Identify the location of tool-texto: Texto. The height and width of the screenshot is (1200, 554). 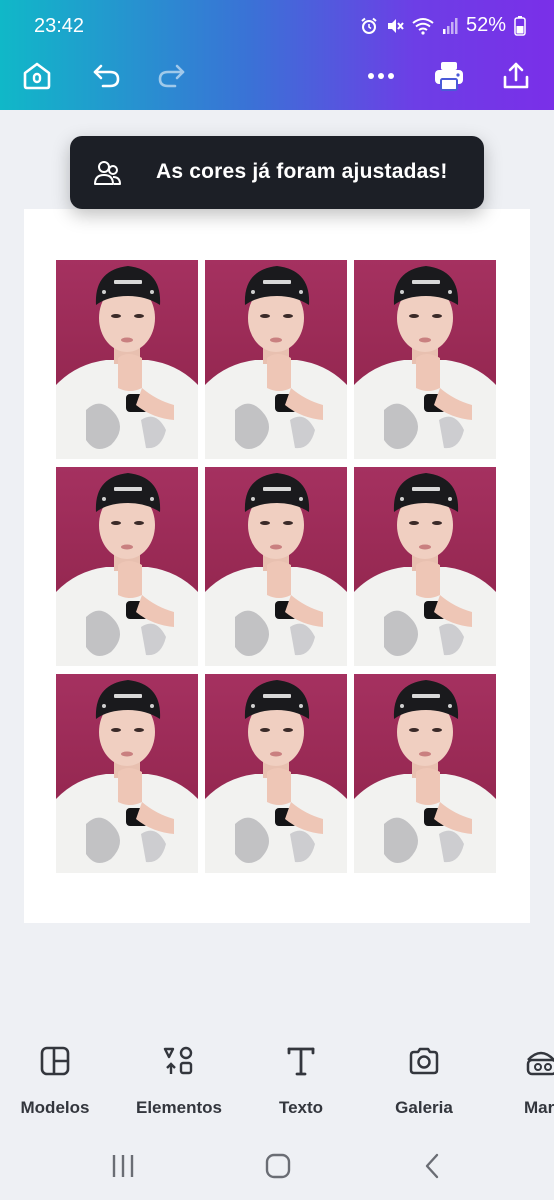
(301, 1084).